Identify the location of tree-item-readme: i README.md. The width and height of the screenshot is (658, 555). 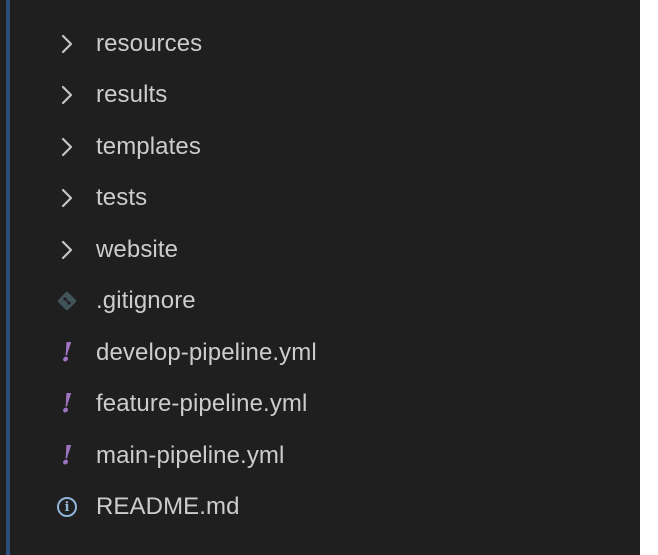
(320, 508).